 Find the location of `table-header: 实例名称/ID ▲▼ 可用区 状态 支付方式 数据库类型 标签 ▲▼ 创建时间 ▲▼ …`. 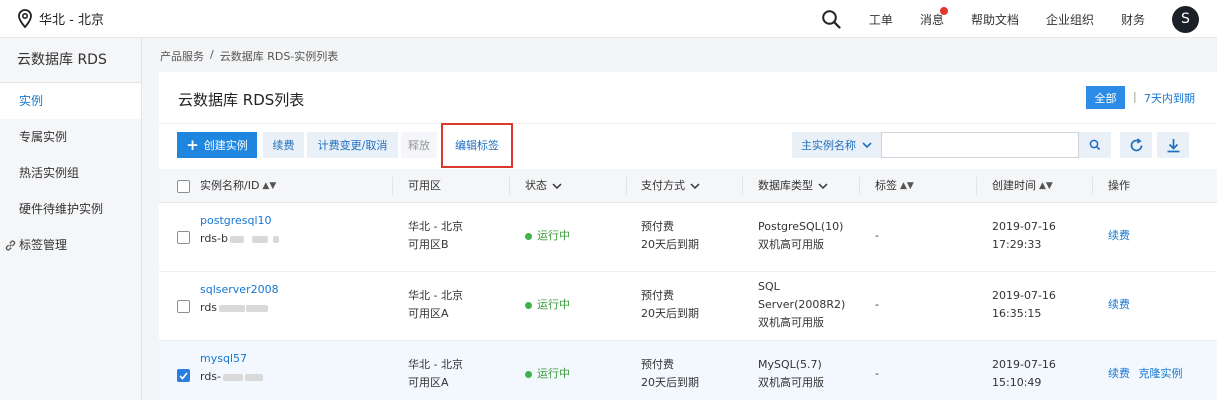

table-header: 实例名称/ID ▲▼ 可用区 状态 支付方式 数据库类型 标签 ▲▼ 创建时间 ▲▼ … is located at coordinates (688, 186).